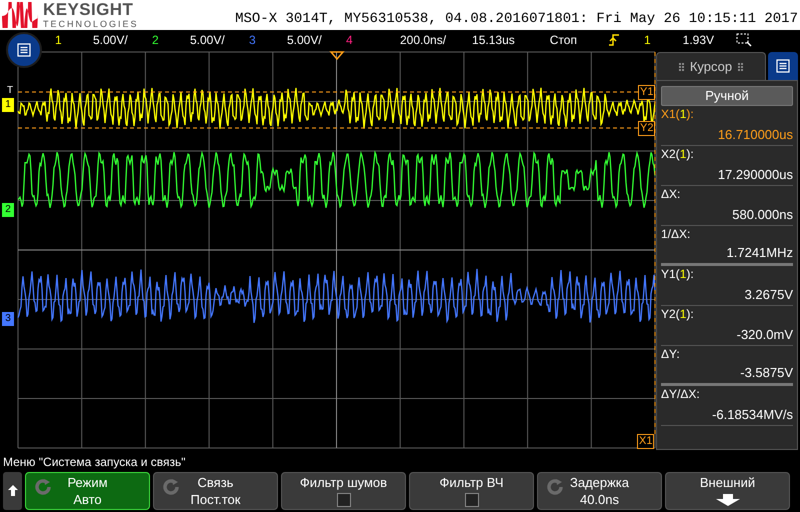 The image size is (800, 512). I want to click on brand-subtitle: TECHNOLOGIES, so click(91, 24).